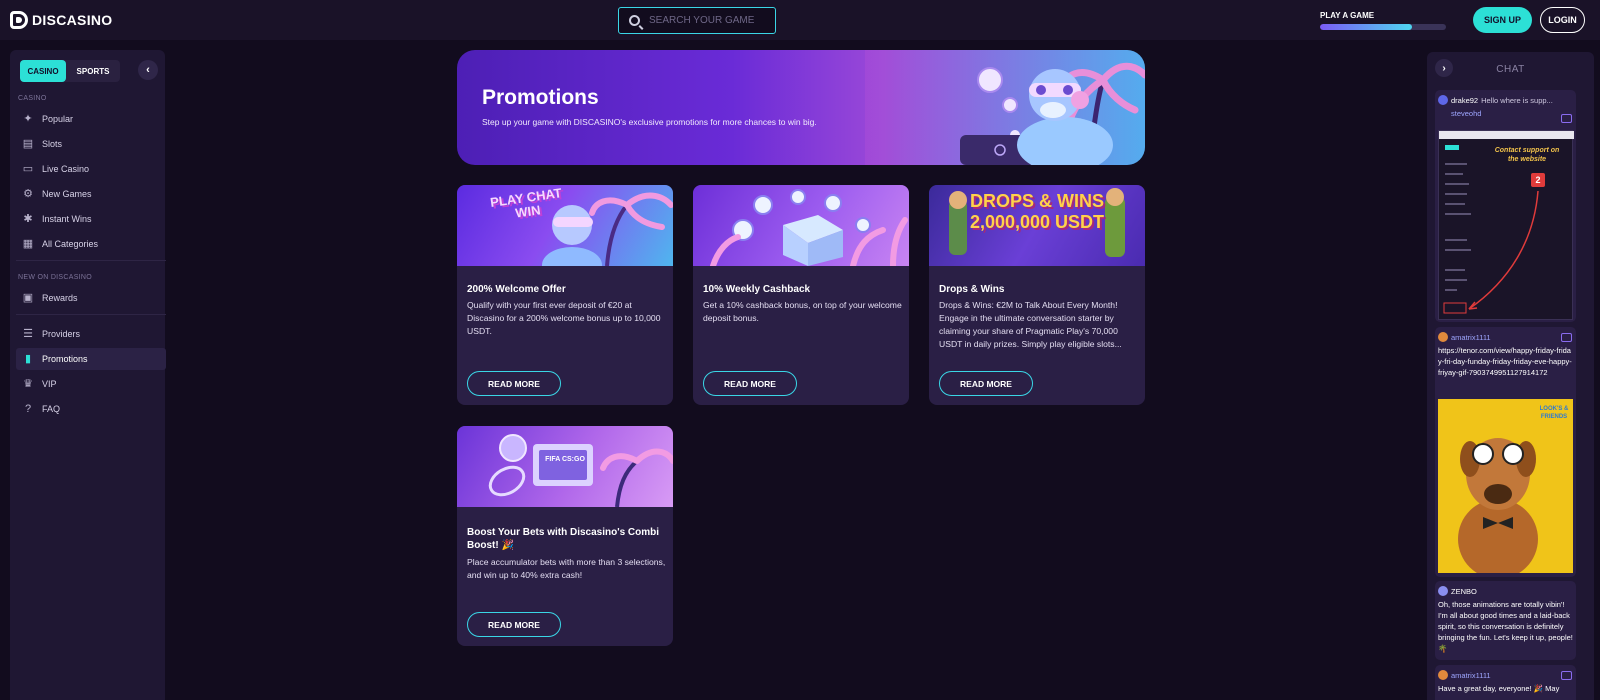 This screenshot has height=700, width=1600. What do you see at coordinates (93, 71) in the screenshot?
I see `tab-sports: SPORTS` at bounding box center [93, 71].